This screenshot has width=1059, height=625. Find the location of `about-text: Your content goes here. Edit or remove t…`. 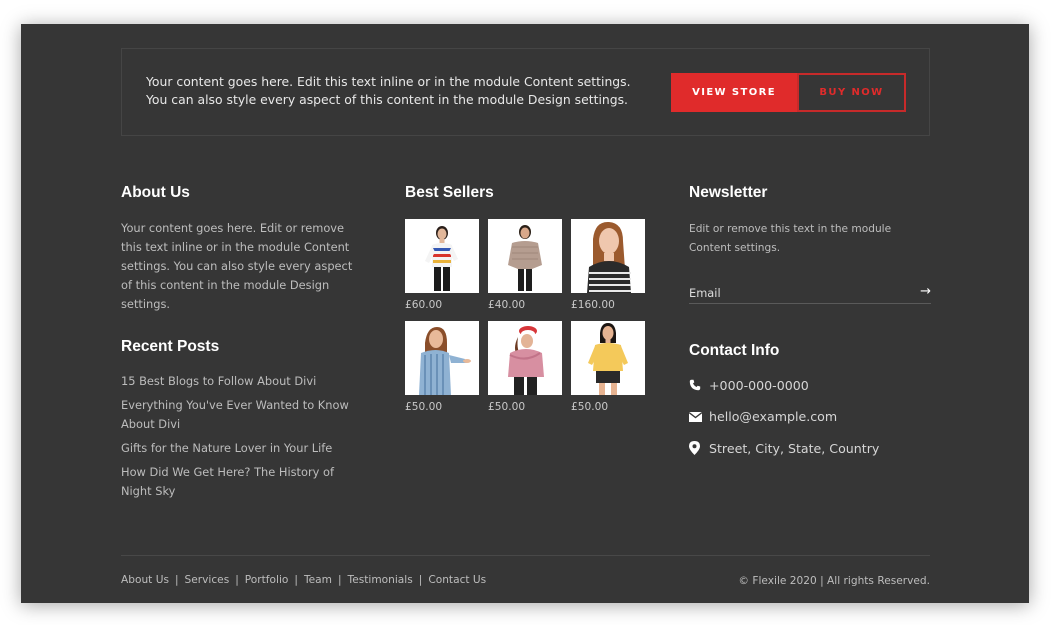

about-text: Your content goes here. Edit or remove t… is located at coordinates (237, 266).